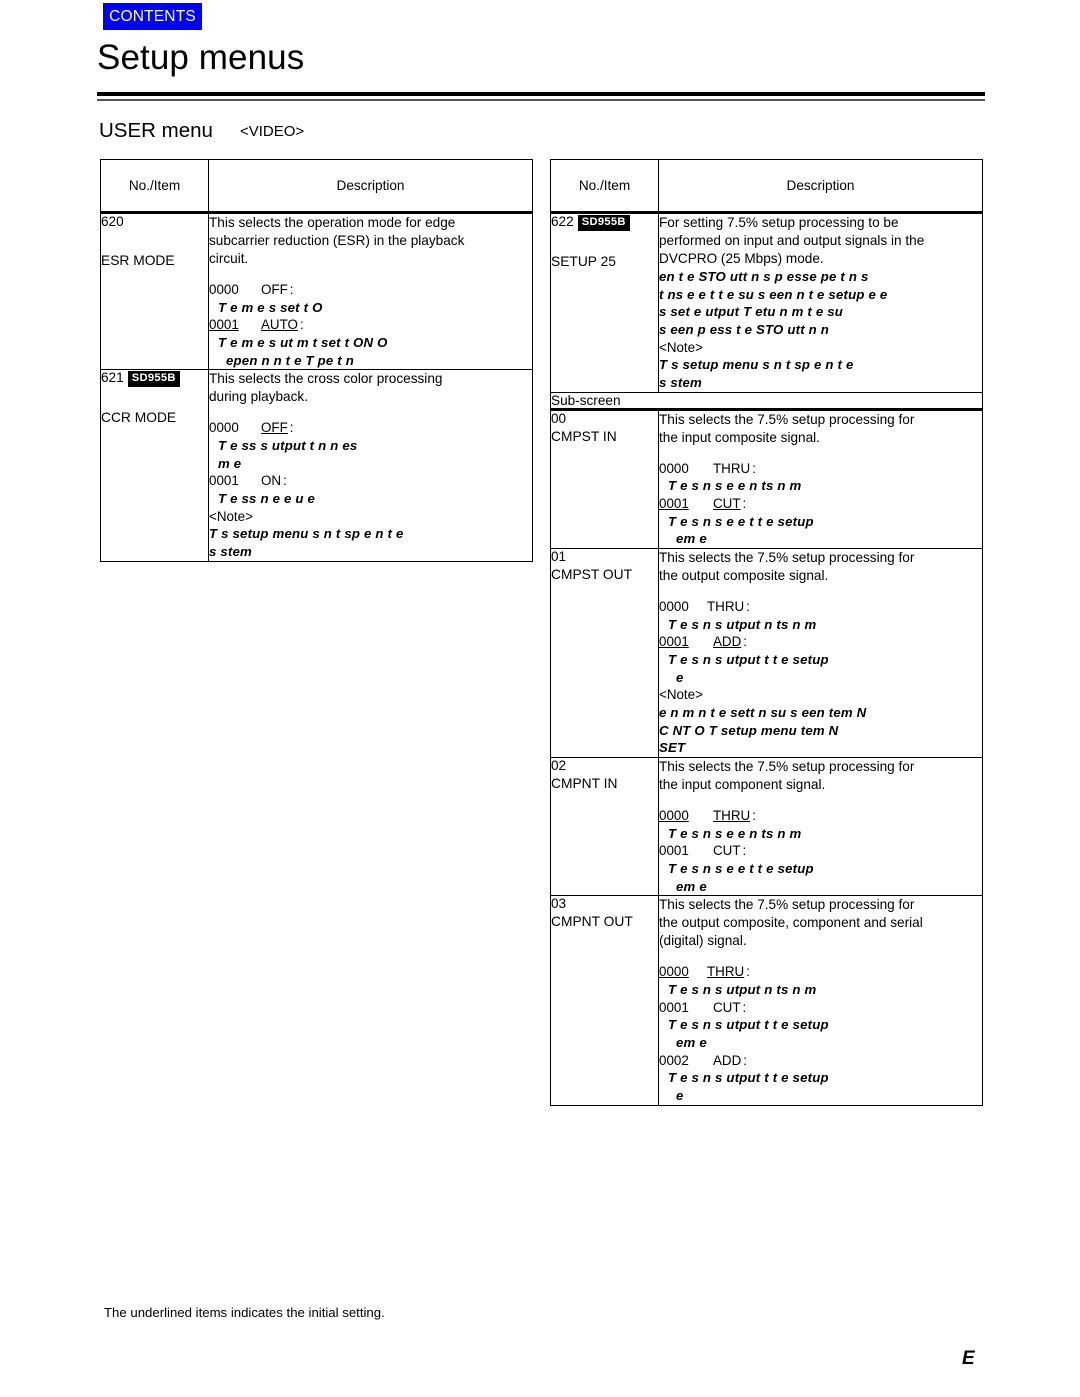  What do you see at coordinates (541, 100) in the screenshot?
I see `title-rule-thin` at bounding box center [541, 100].